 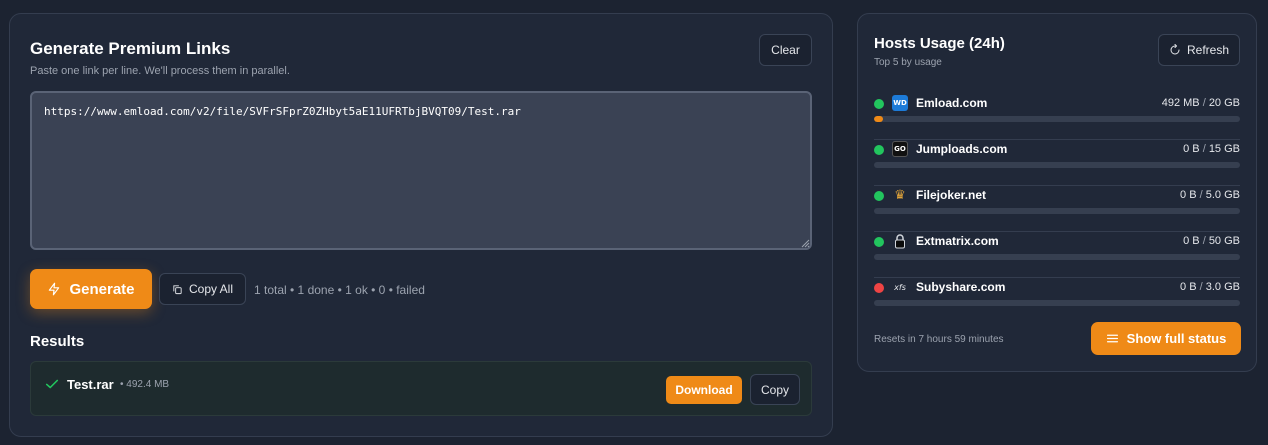 I want to click on subyshare-logo-icon: xfs, so click(x=900, y=287).